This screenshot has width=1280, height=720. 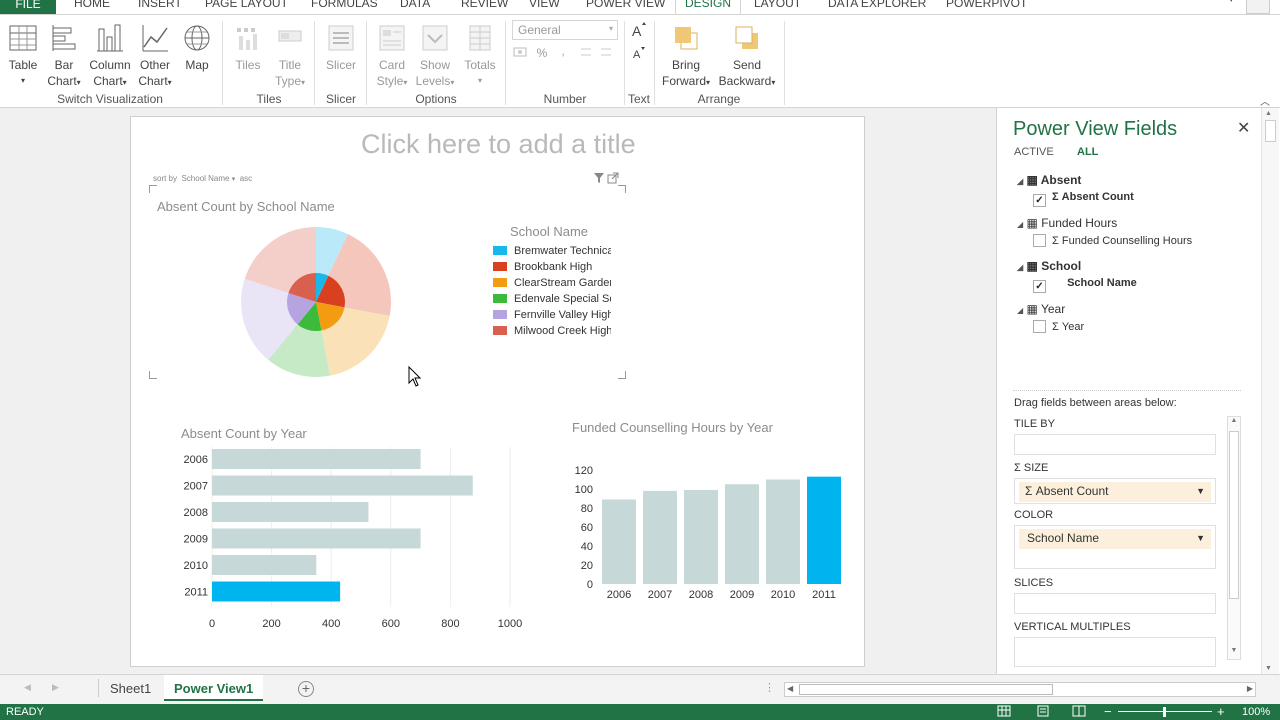 What do you see at coordinates (542, 53) in the screenshot?
I see `percent-format-button: %` at bounding box center [542, 53].